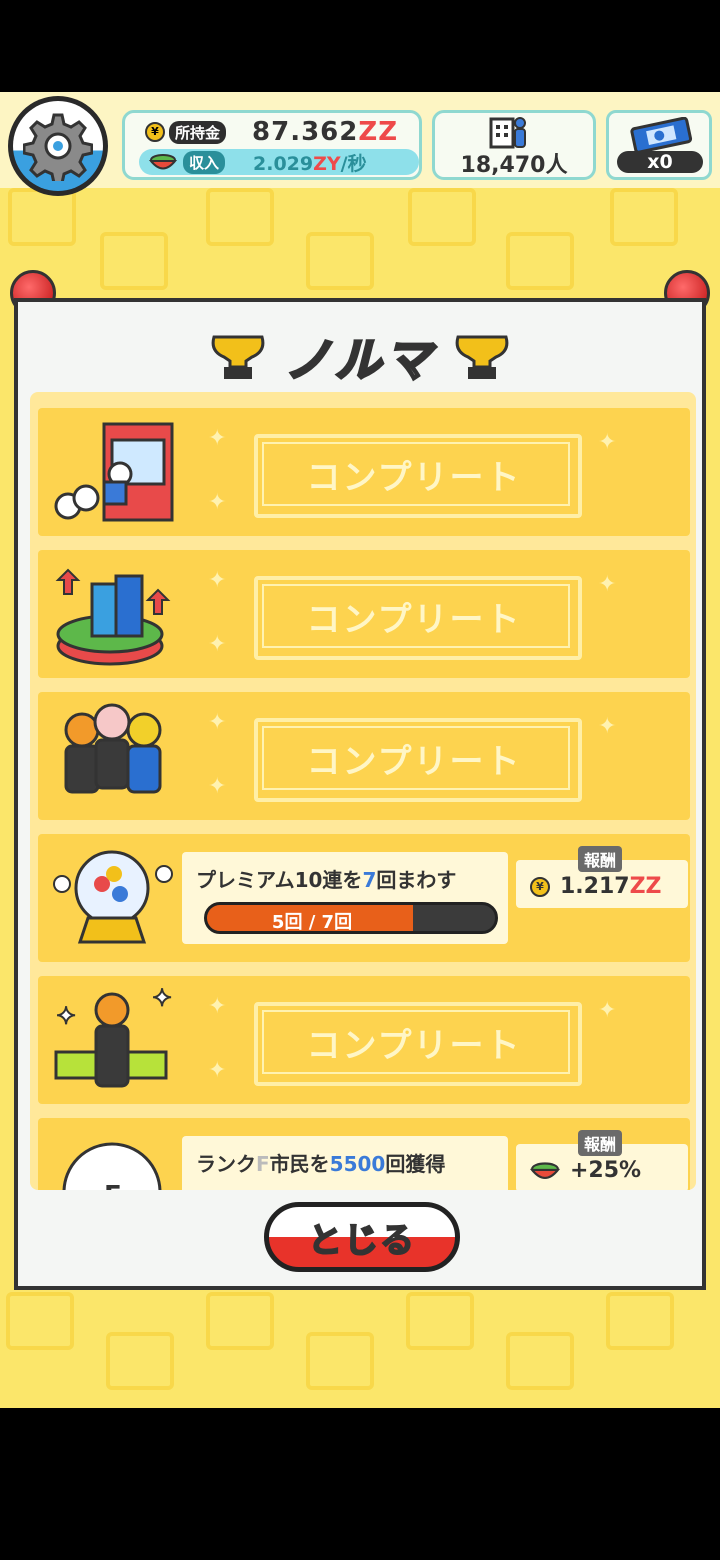 The height and width of the screenshot is (1560, 720). I want to click on quota-item-rank-up: ✦ ✦ コンプリート ✦ ✦ ✦, so click(364, 1040).